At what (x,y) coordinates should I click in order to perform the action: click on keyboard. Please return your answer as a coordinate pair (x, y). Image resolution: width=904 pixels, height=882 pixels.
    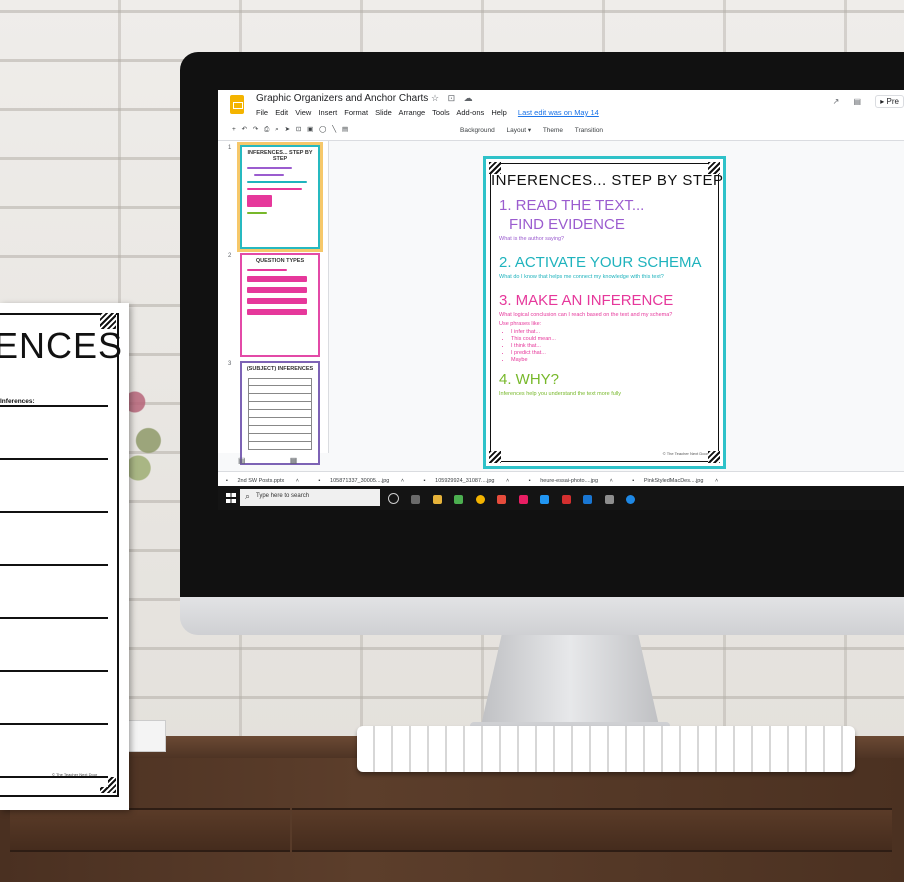
    Looking at the image, I should click on (606, 749).